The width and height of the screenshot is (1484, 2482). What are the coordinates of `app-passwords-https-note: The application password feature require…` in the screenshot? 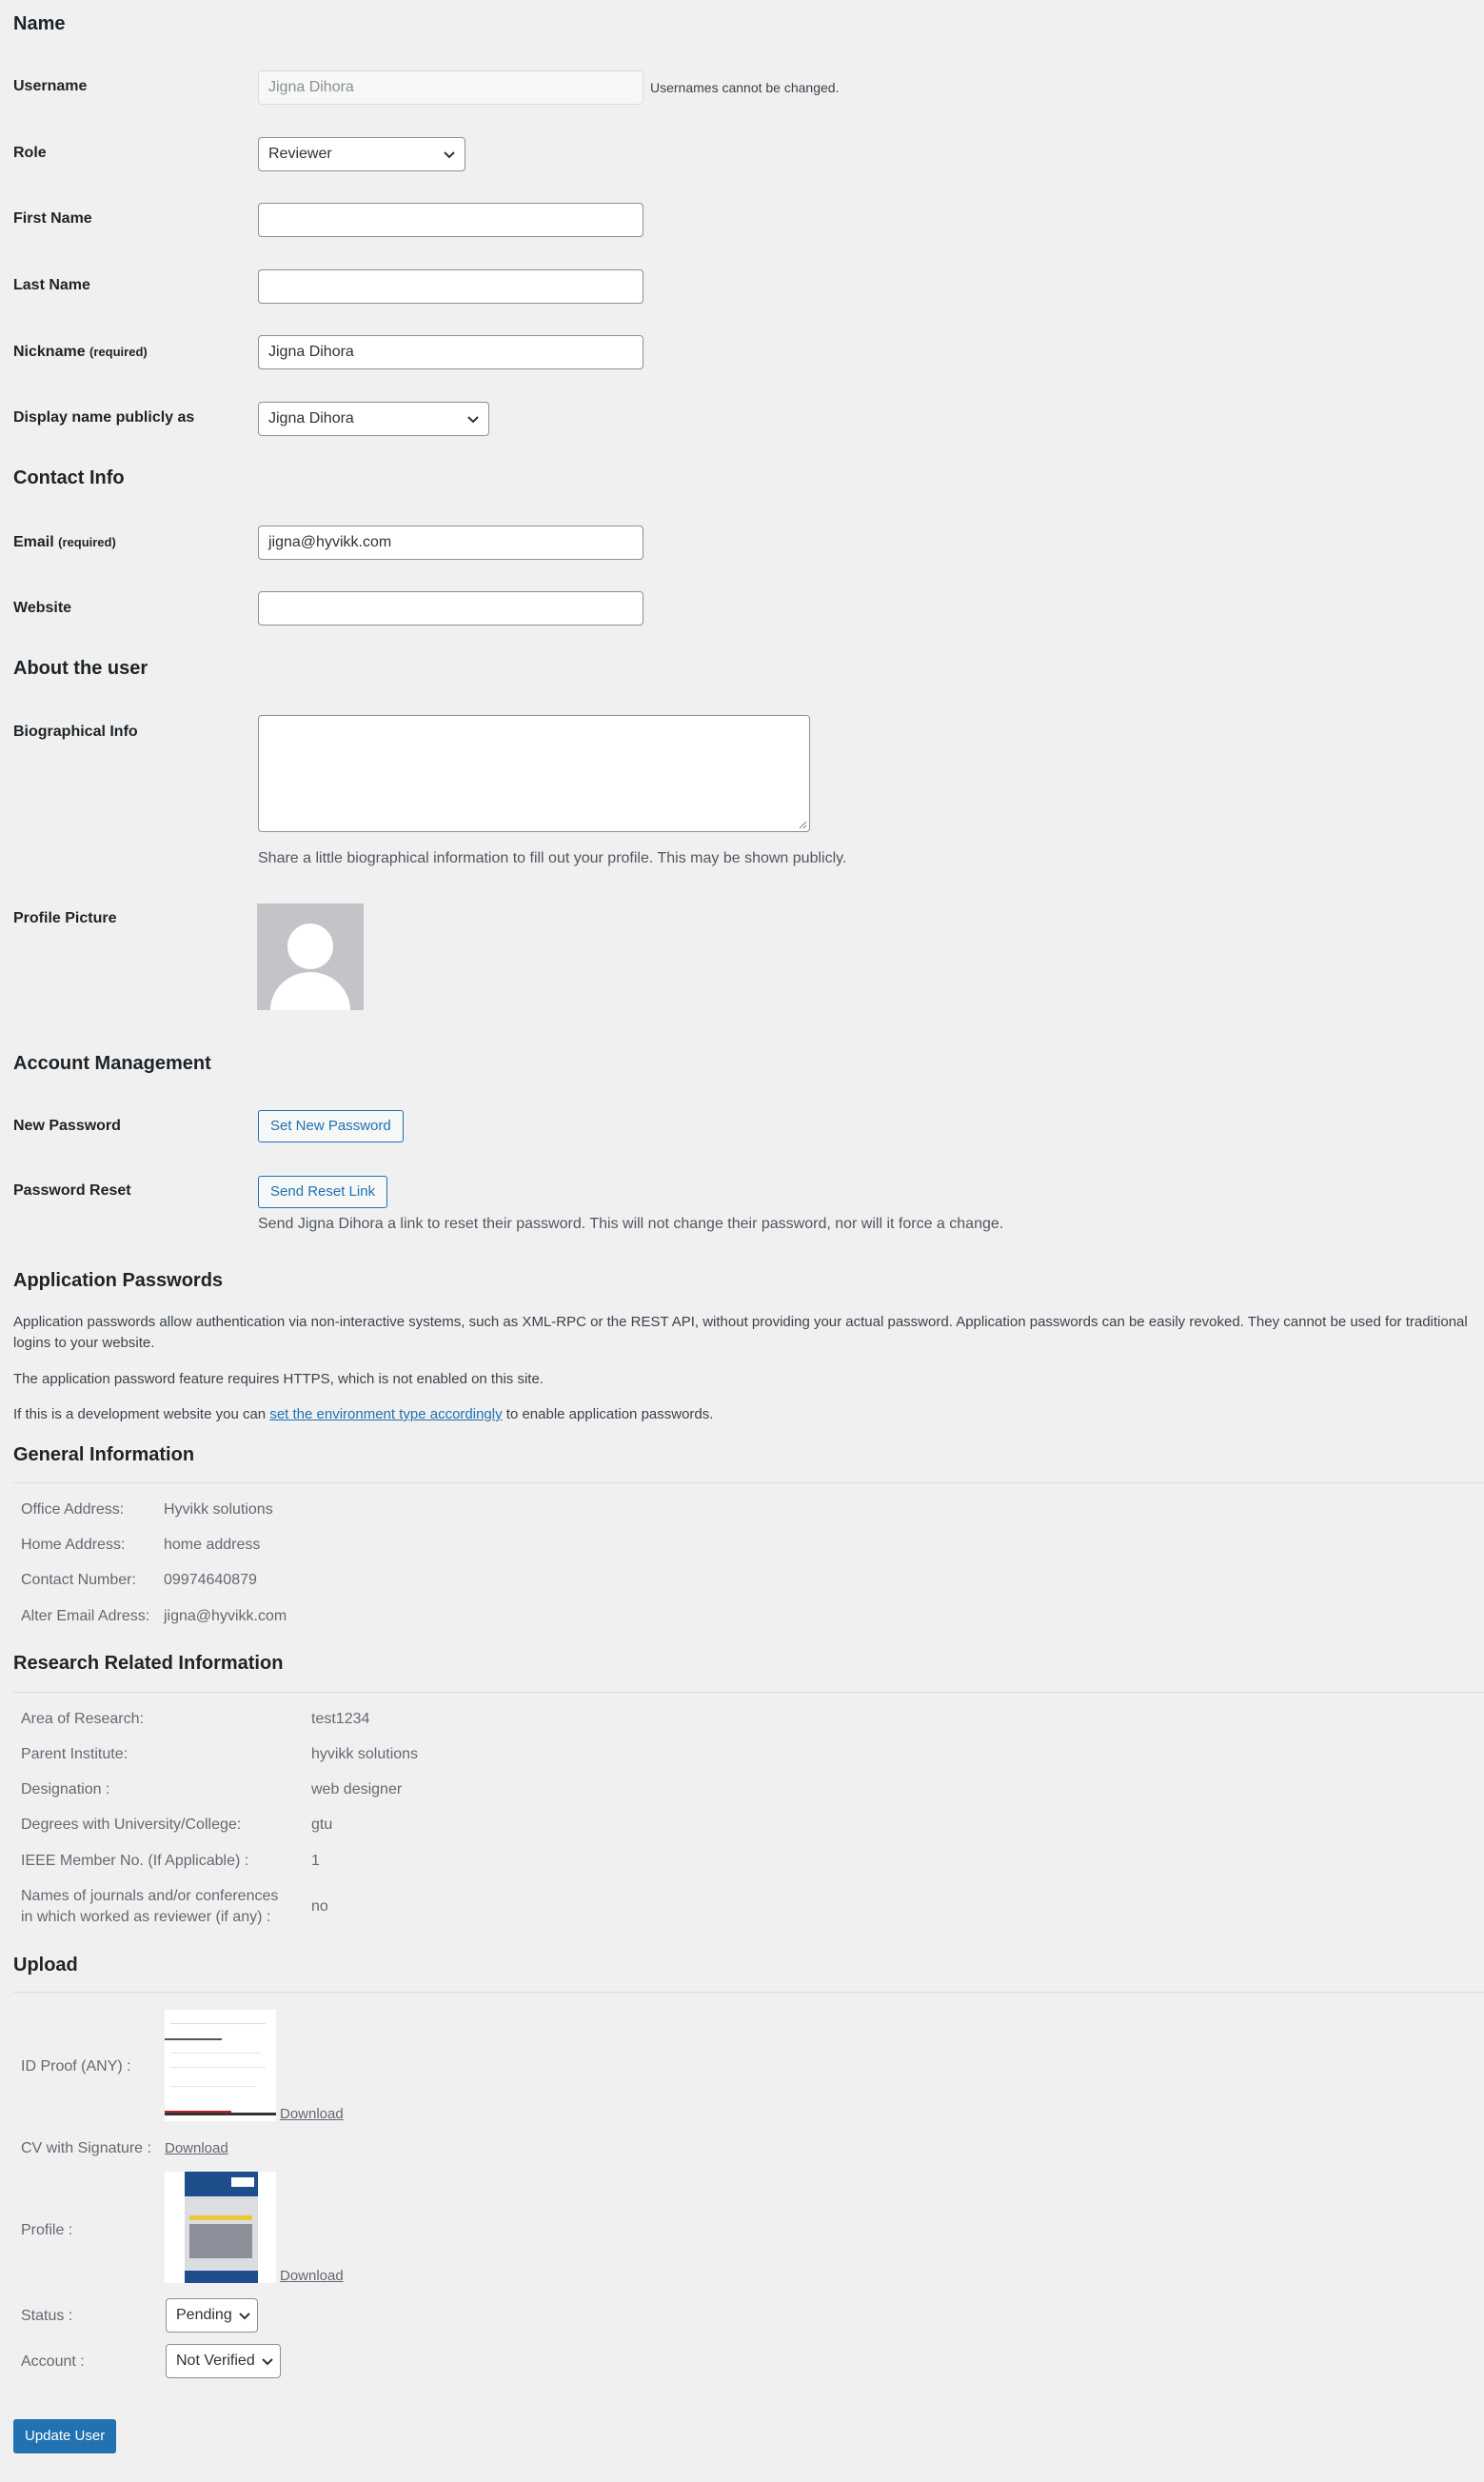 It's located at (278, 1379).